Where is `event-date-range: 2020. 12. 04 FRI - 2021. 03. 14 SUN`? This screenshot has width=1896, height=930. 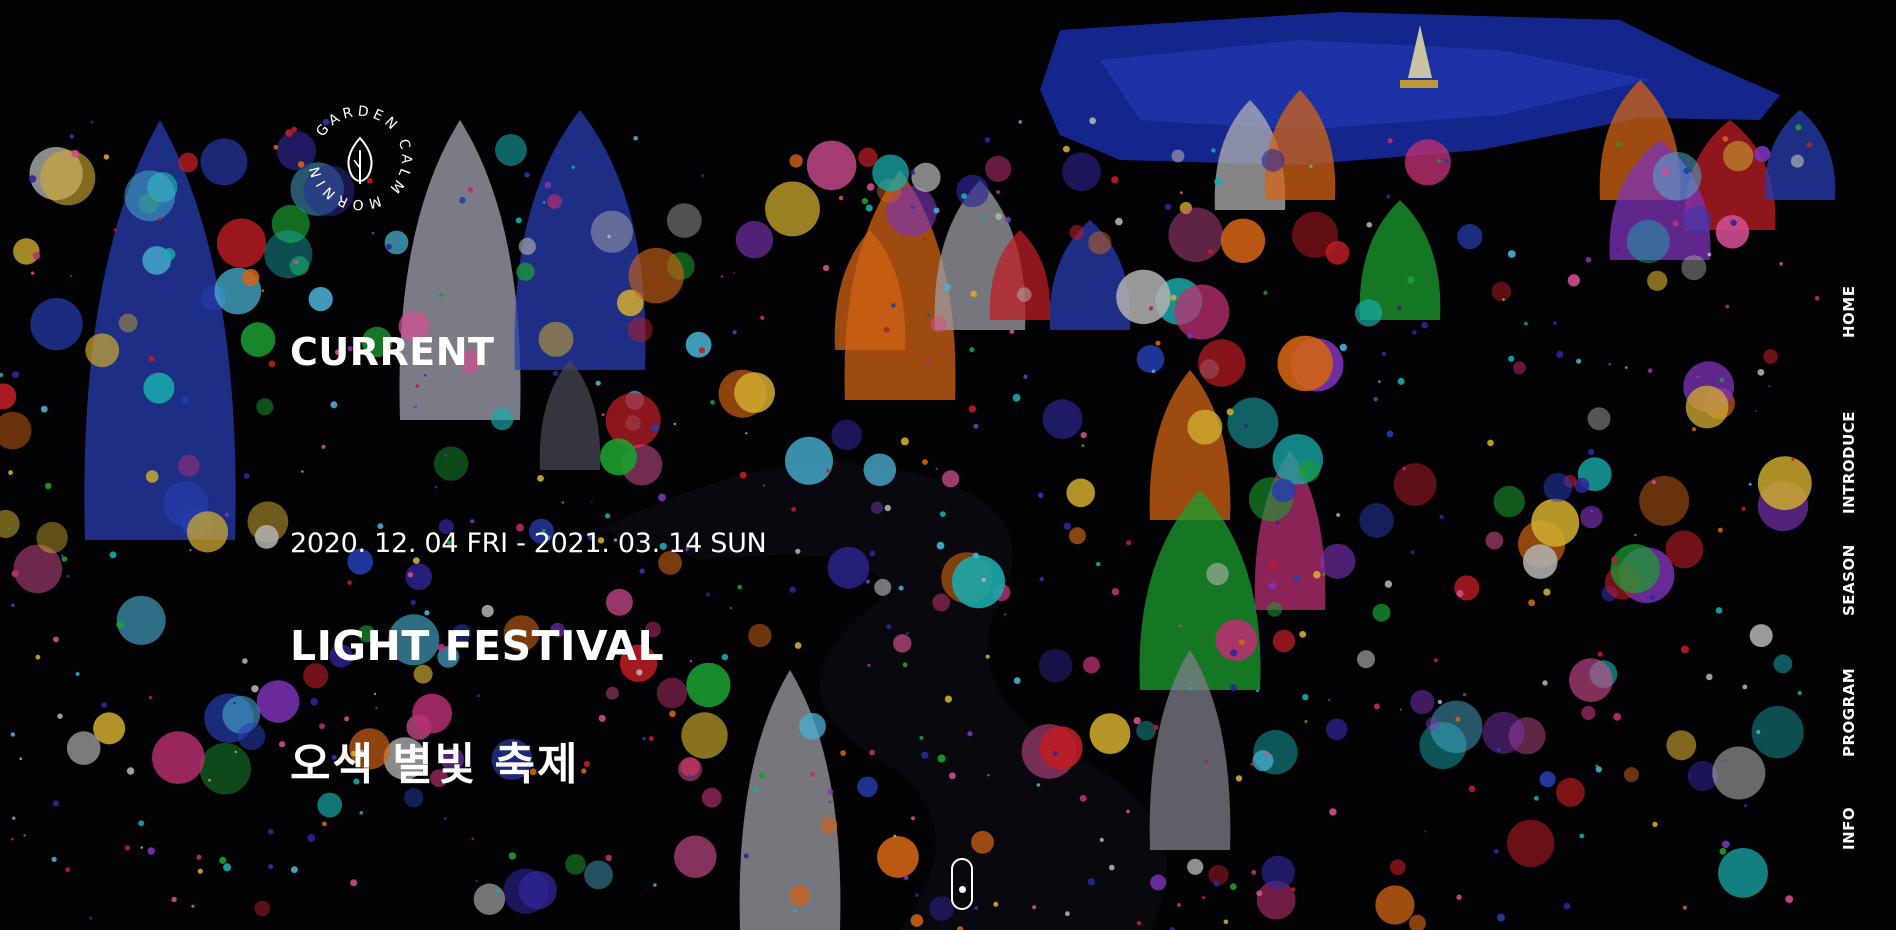 event-date-range: 2020. 12. 04 FRI - 2021. 03. 14 SUN is located at coordinates (528, 543).